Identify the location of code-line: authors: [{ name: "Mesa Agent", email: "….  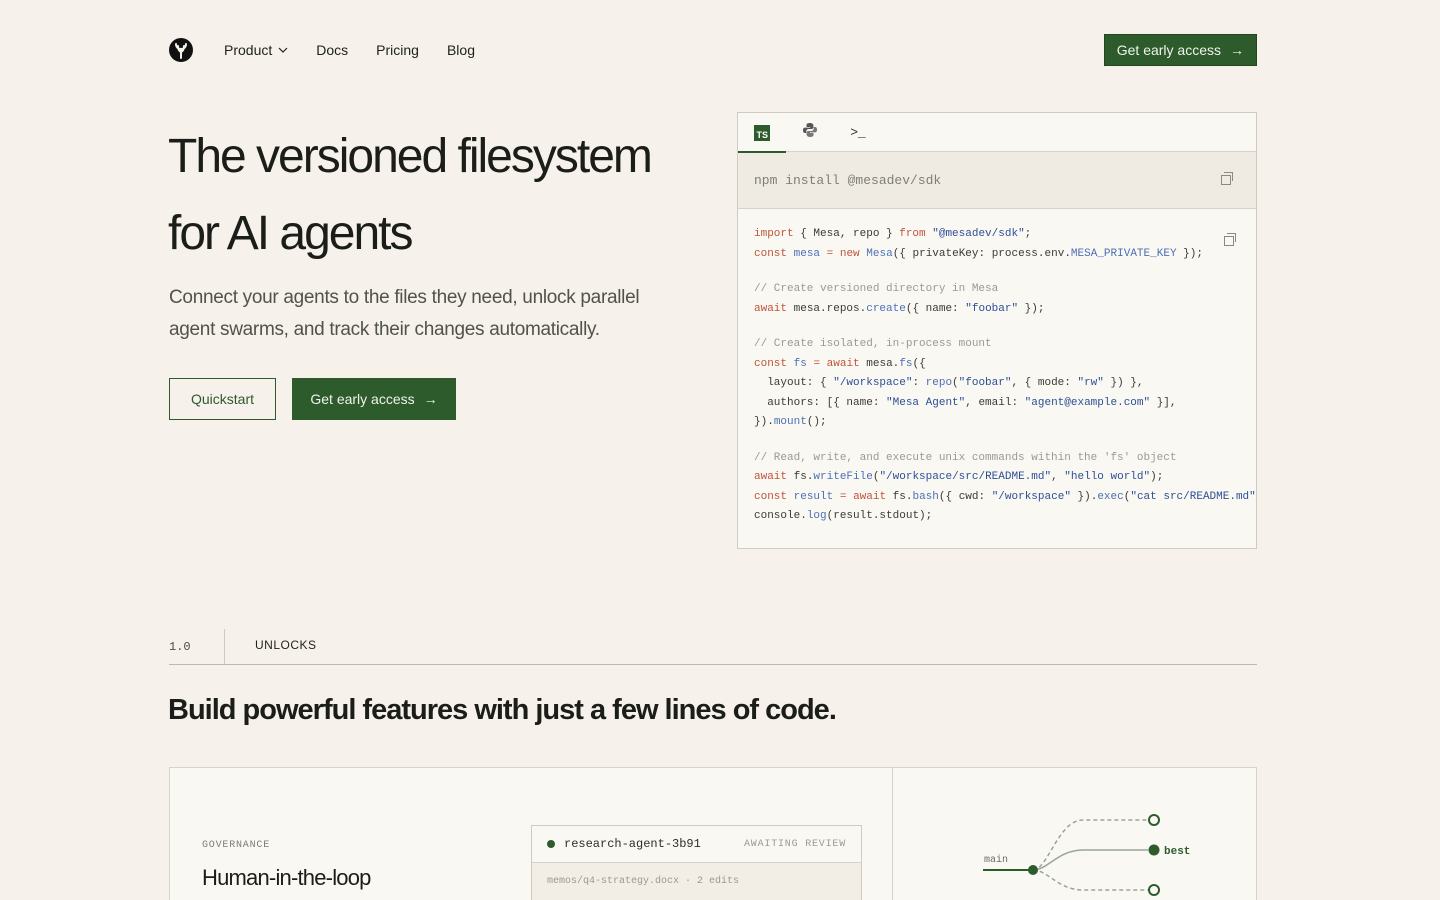
(965, 402).